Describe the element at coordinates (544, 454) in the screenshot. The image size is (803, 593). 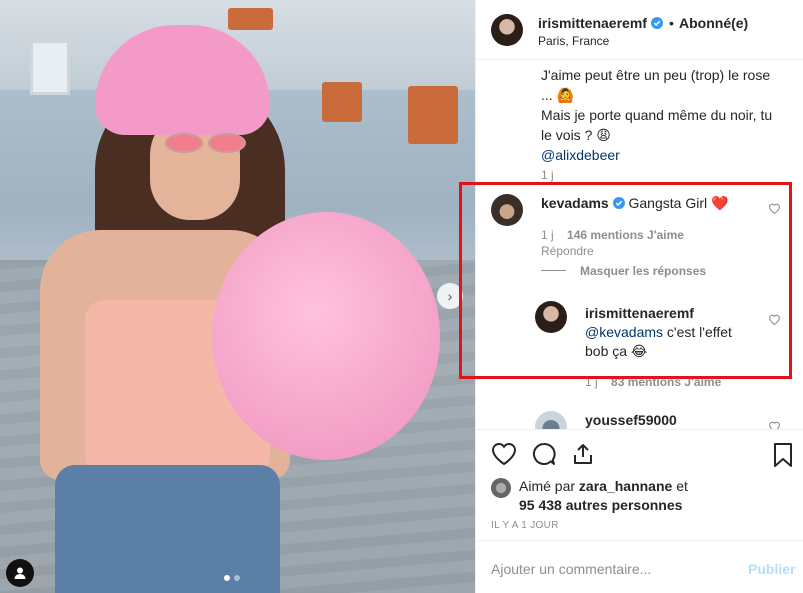
I see `comment-bubble-icon` at that location.